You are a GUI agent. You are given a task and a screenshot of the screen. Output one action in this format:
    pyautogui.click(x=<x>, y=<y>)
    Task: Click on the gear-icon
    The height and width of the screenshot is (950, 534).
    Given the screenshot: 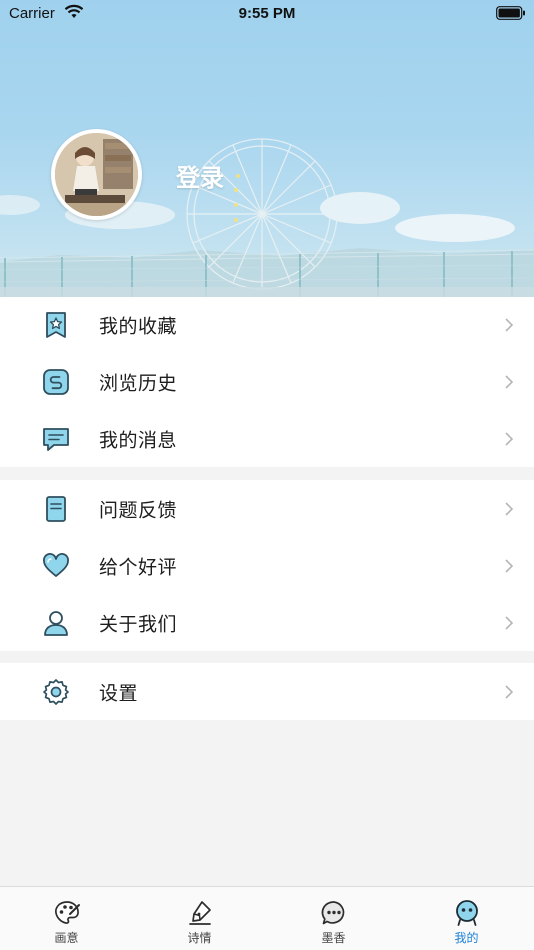 What is the action you would take?
    pyautogui.click(x=56, y=692)
    